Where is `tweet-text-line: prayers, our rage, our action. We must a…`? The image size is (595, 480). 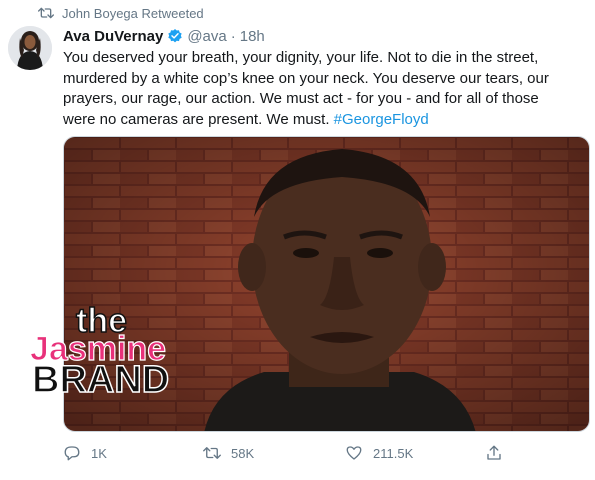
tweet-text-line: prayers, our rage, our action. We must a… is located at coordinates (301, 98).